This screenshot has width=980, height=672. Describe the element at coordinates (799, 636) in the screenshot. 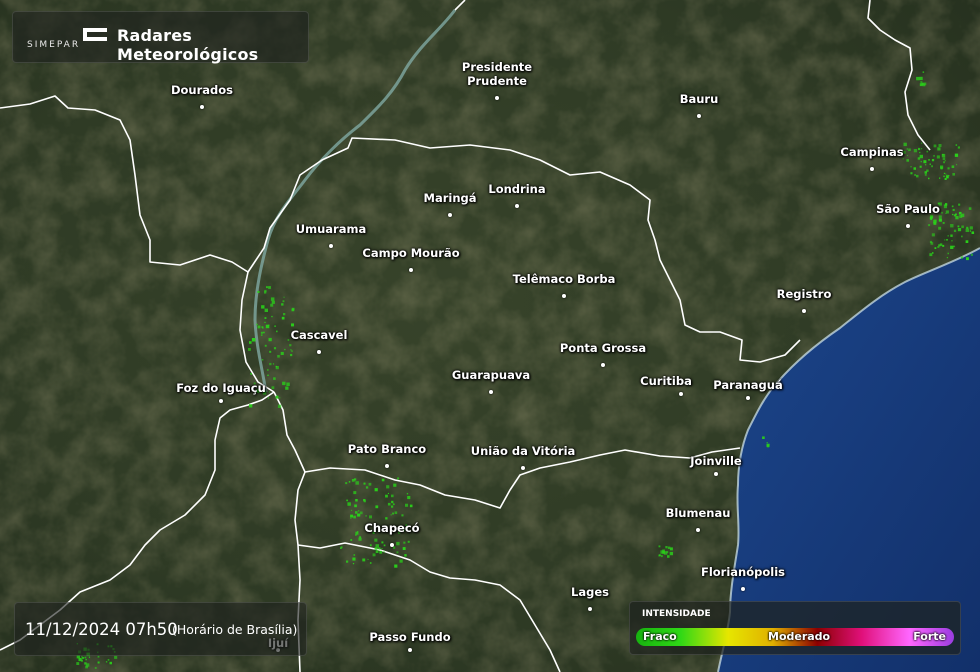

I see `legend-label-moderate: Moderado` at that location.